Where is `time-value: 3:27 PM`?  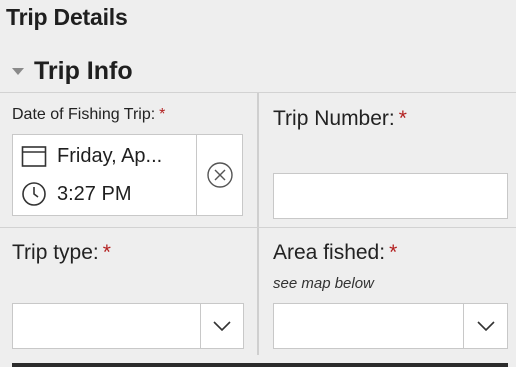 time-value: 3:27 PM is located at coordinates (94, 193).